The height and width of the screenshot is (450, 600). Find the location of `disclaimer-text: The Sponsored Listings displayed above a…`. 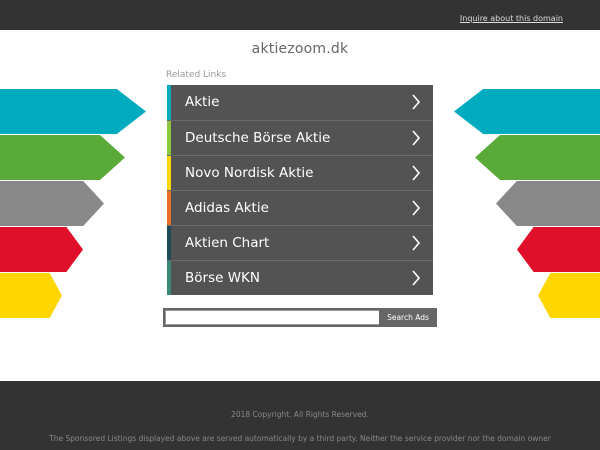

disclaimer-text: The Sponsored Listings displayed above a… is located at coordinates (300, 438).